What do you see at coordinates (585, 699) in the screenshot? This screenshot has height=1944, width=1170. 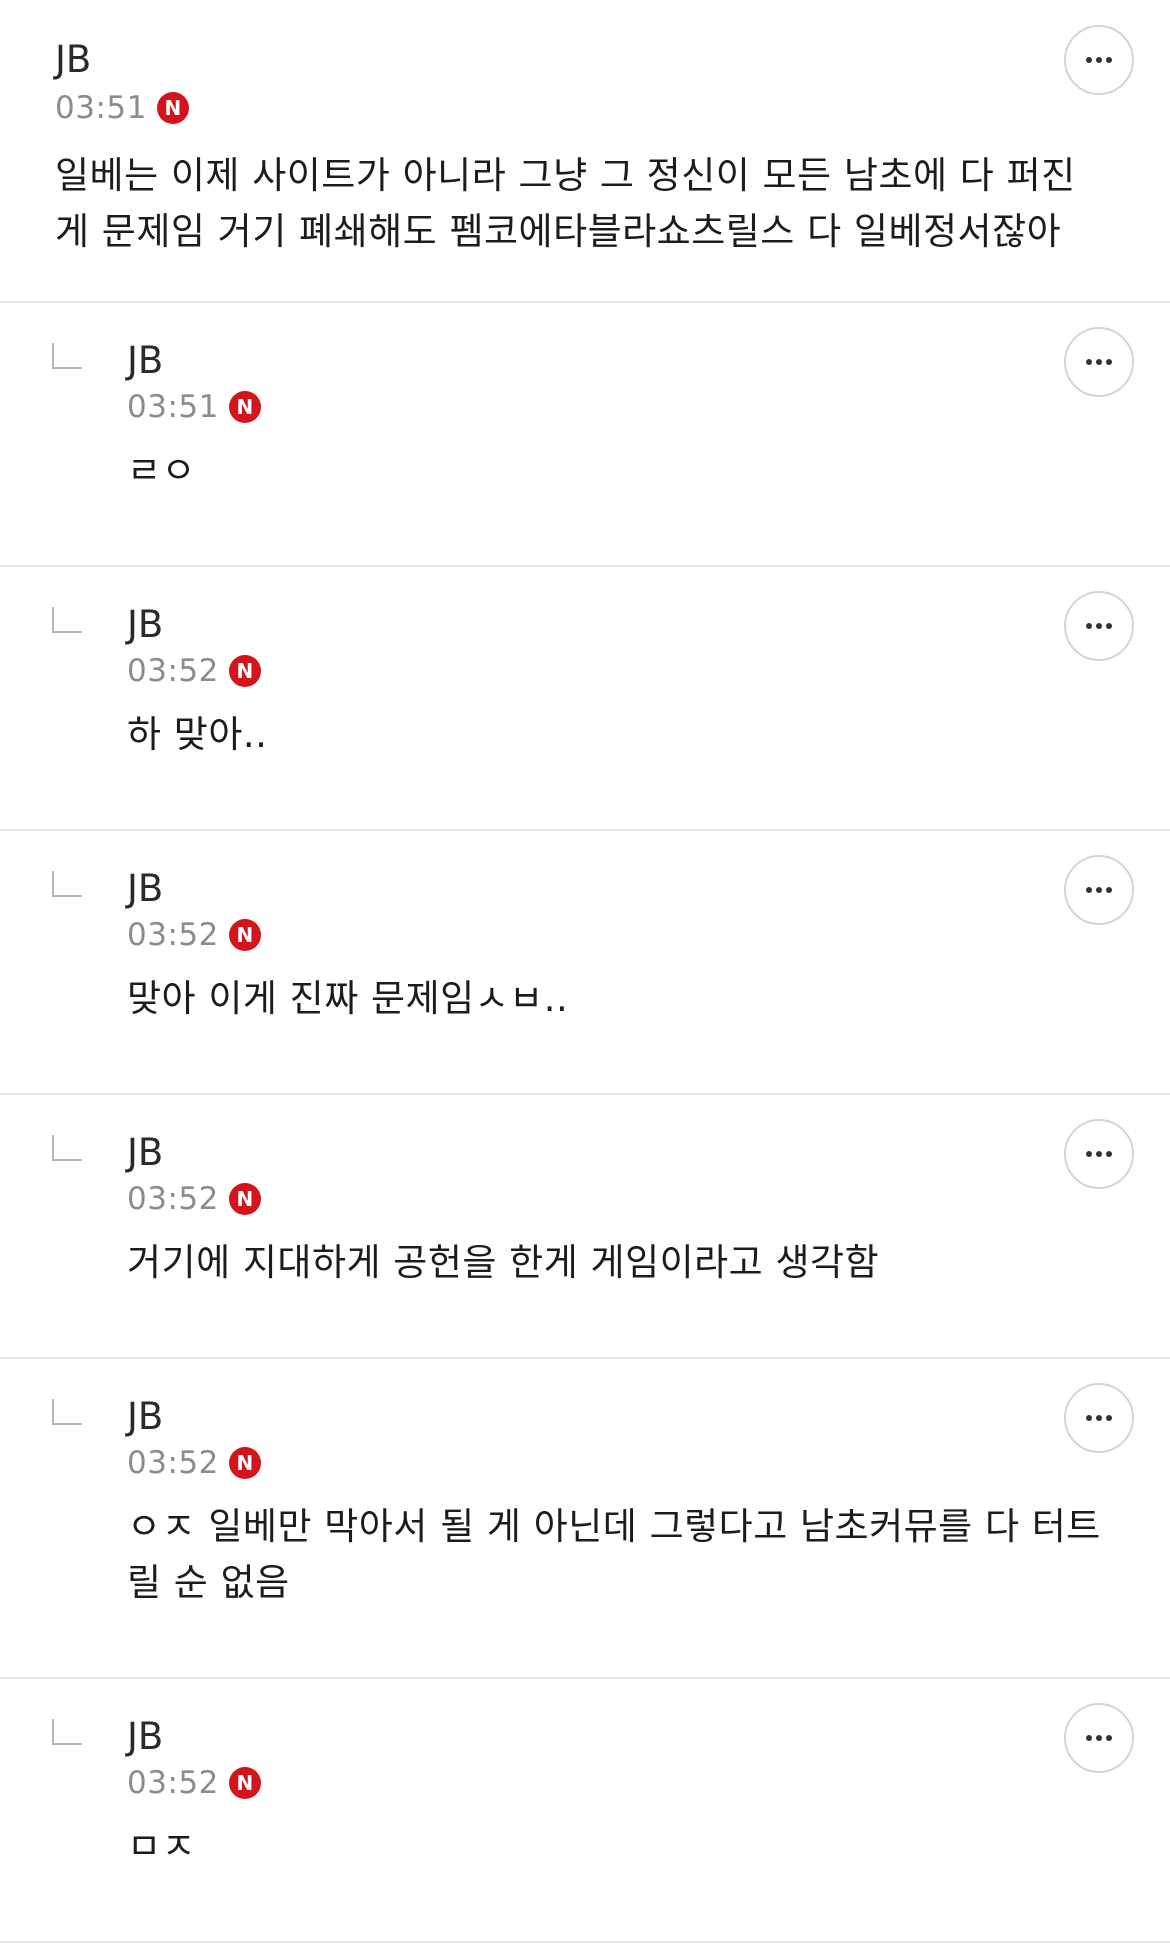 I see `reply-comment: JB 03:52 N 하 맞아..` at bounding box center [585, 699].